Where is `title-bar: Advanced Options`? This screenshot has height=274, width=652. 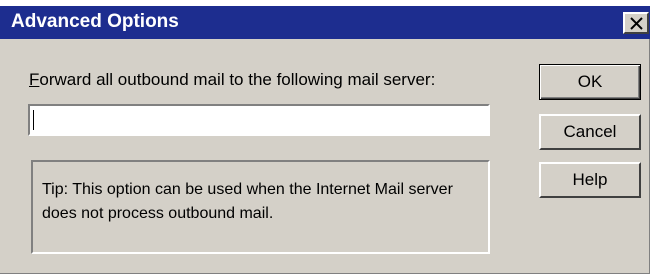 title-bar: Advanced Options is located at coordinates (325, 22).